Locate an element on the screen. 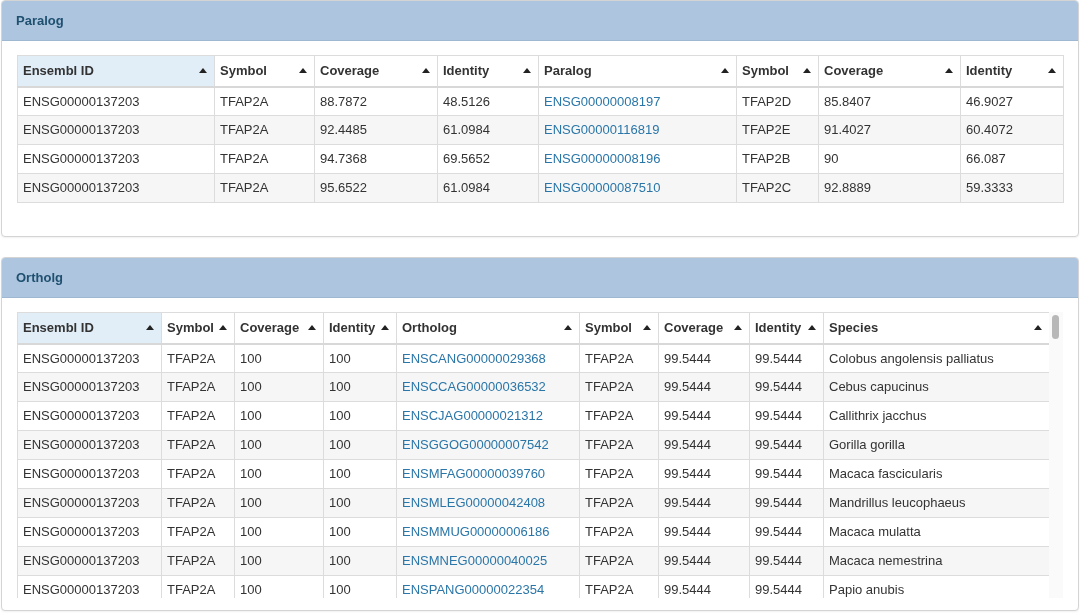  table-cell: TFAP2B is located at coordinates (777, 159).